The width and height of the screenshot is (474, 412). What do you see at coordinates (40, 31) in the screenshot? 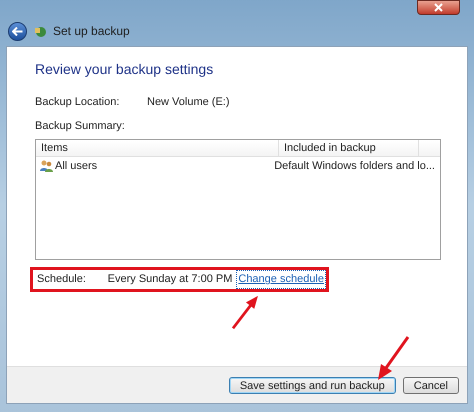
I see `backup-icon` at bounding box center [40, 31].